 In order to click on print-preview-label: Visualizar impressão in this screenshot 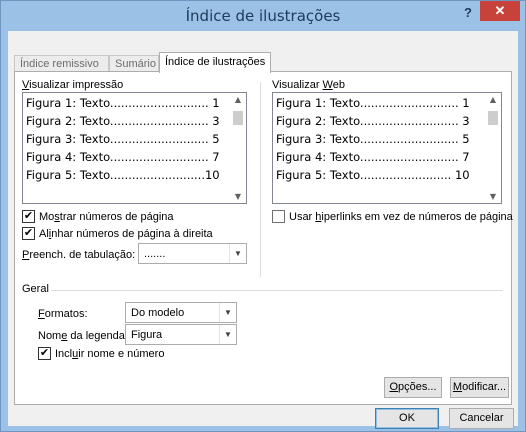, I will do `click(73, 85)`.